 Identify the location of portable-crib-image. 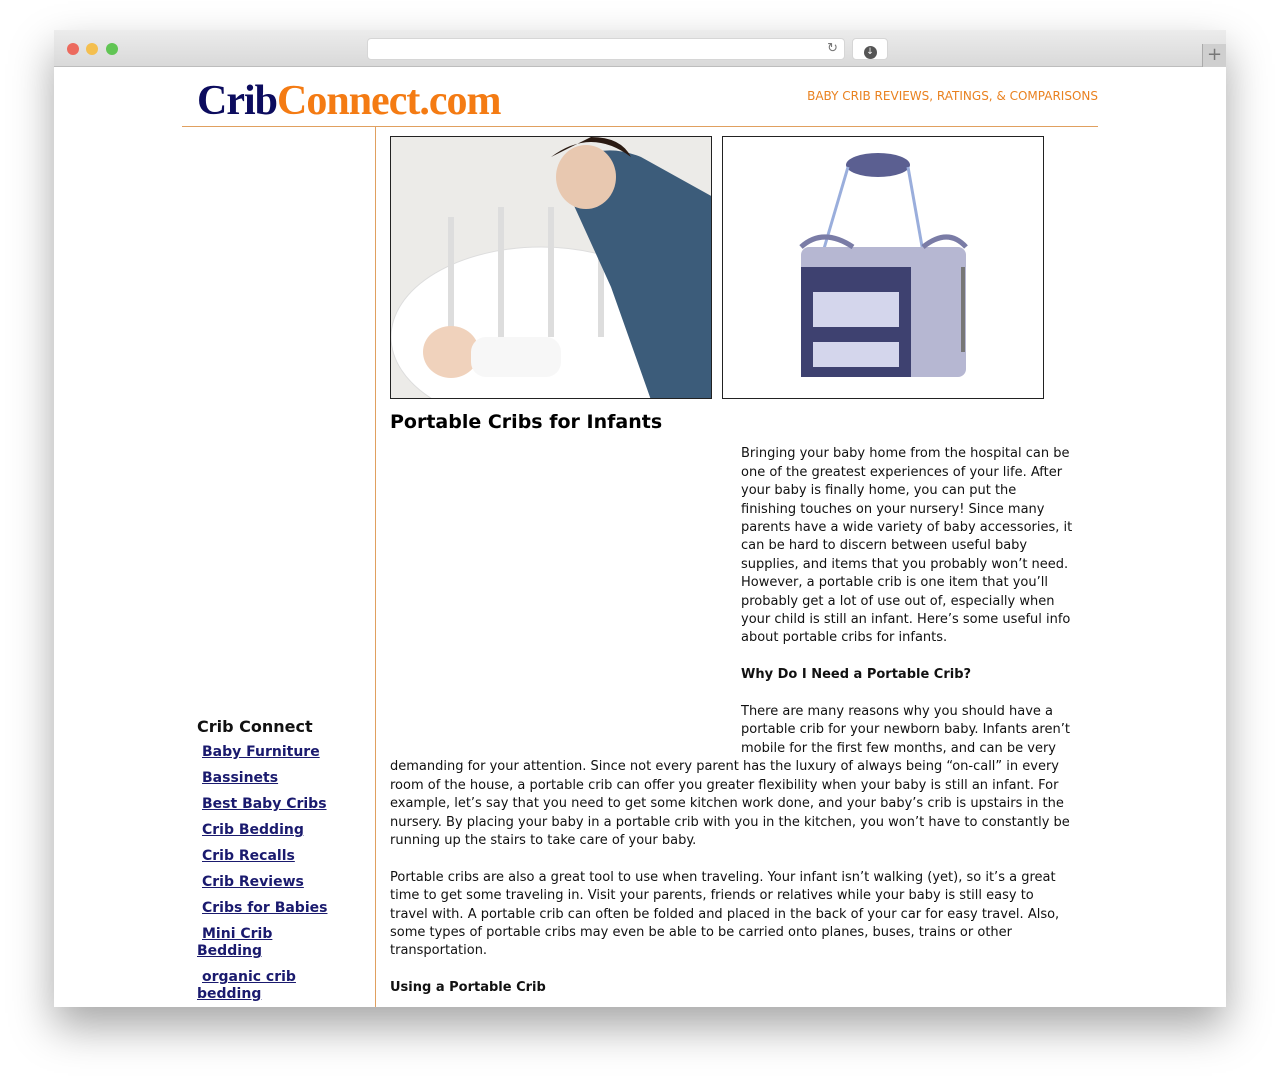
(883, 267).